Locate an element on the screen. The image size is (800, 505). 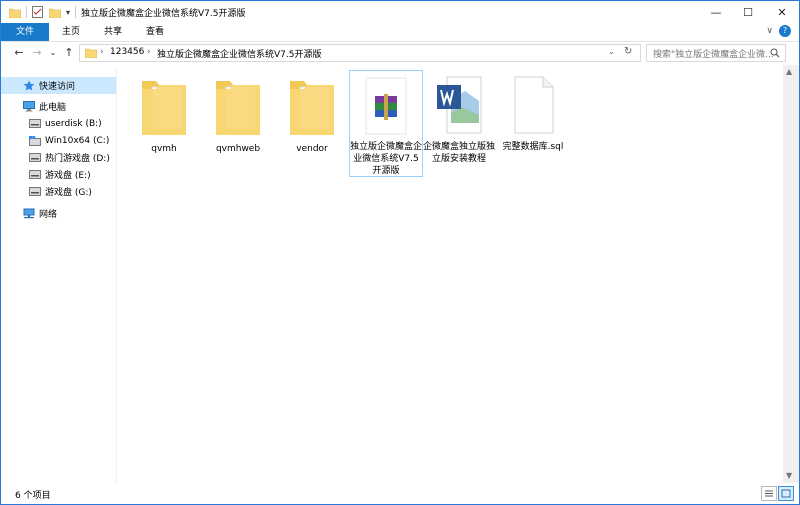
winrar-archive-icon is located at coordinates (386, 106).